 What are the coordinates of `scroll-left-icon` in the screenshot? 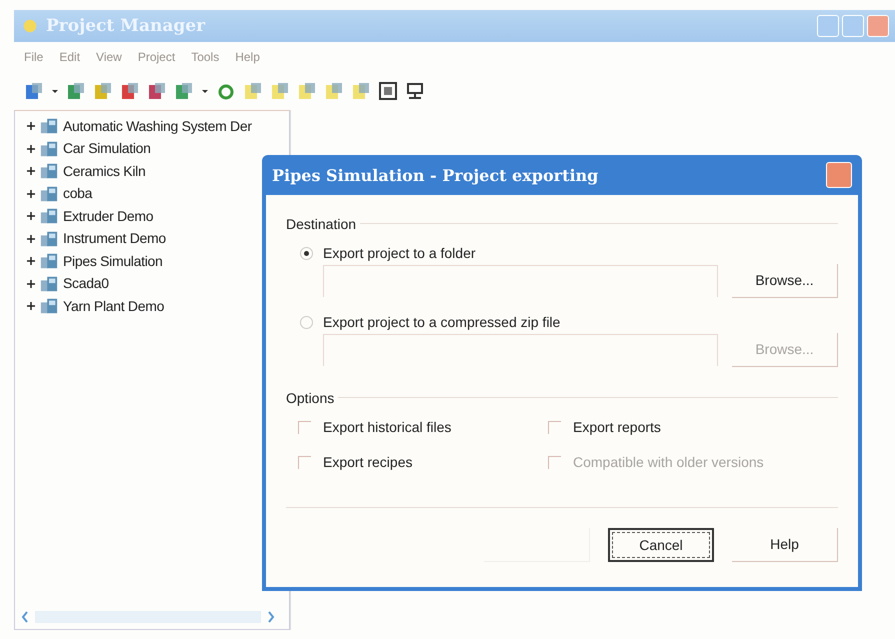 It's located at (25, 617).